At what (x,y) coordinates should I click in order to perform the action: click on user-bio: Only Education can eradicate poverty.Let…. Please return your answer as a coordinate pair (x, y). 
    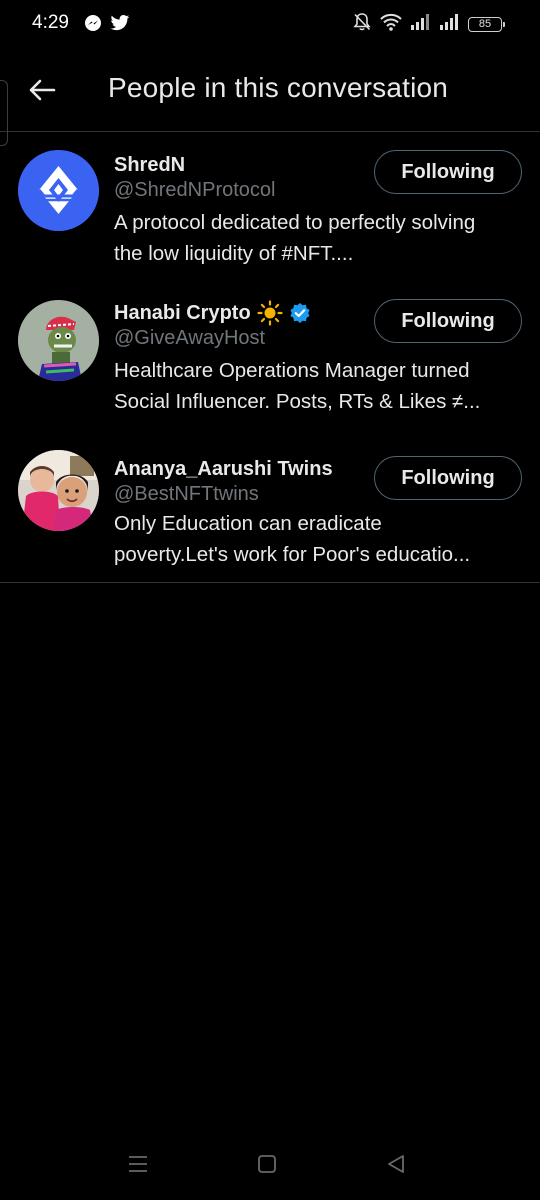
    Looking at the image, I should click on (320, 539).